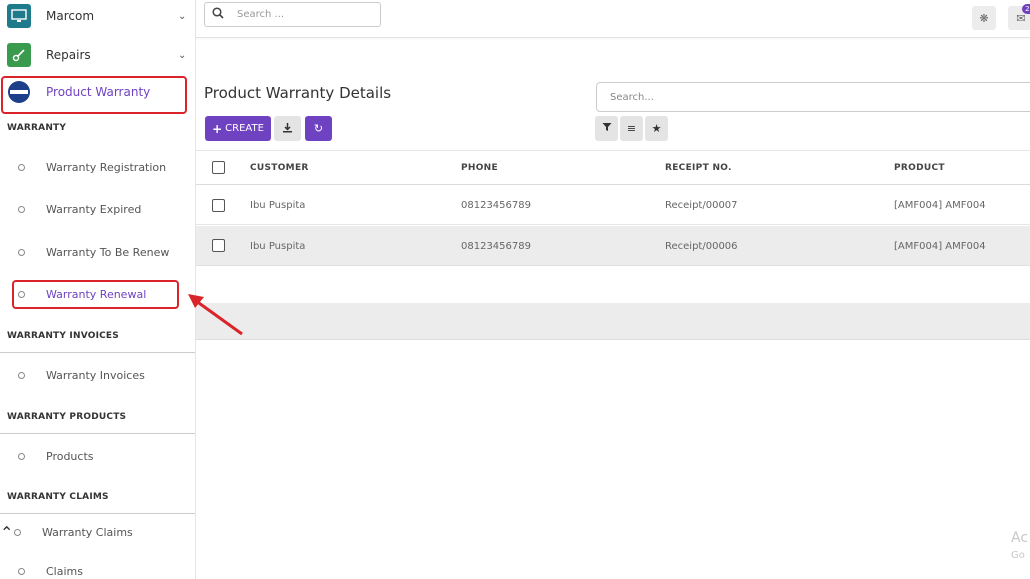  I want to click on search-icon, so click(218, 14).